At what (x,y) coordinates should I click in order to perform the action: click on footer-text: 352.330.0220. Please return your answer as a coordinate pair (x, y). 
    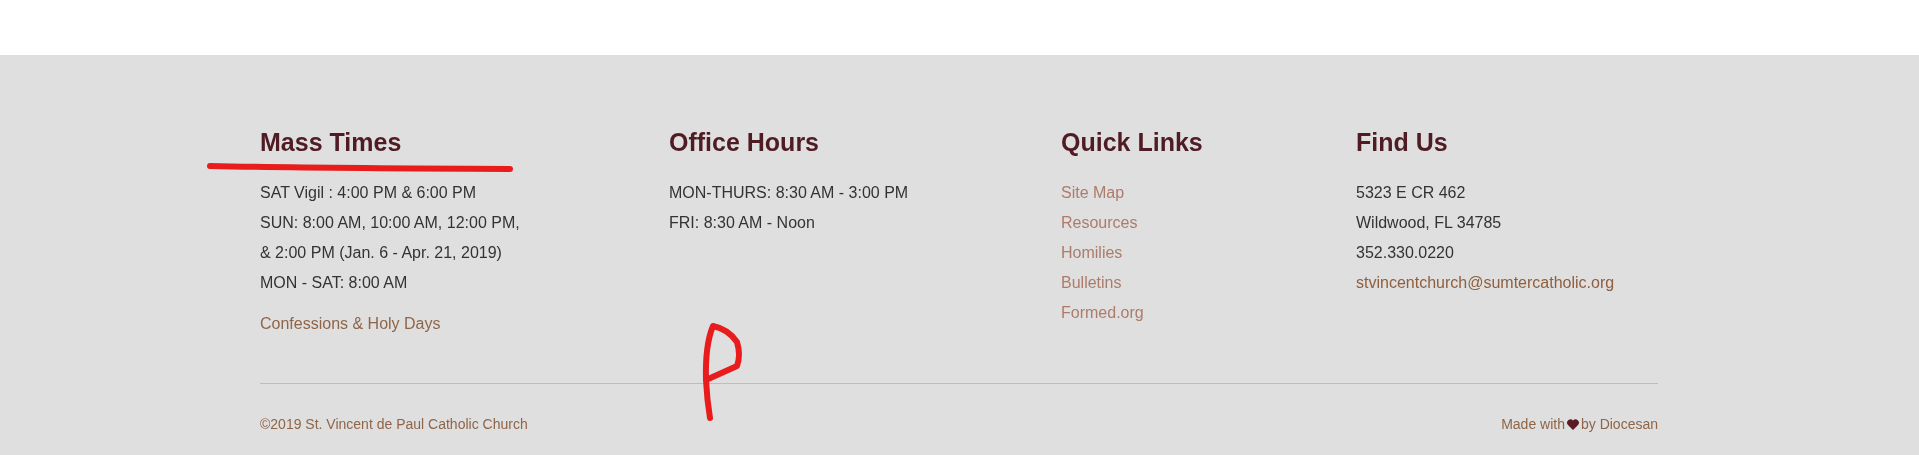
    Looking at the image, I should click on (1405, 253).